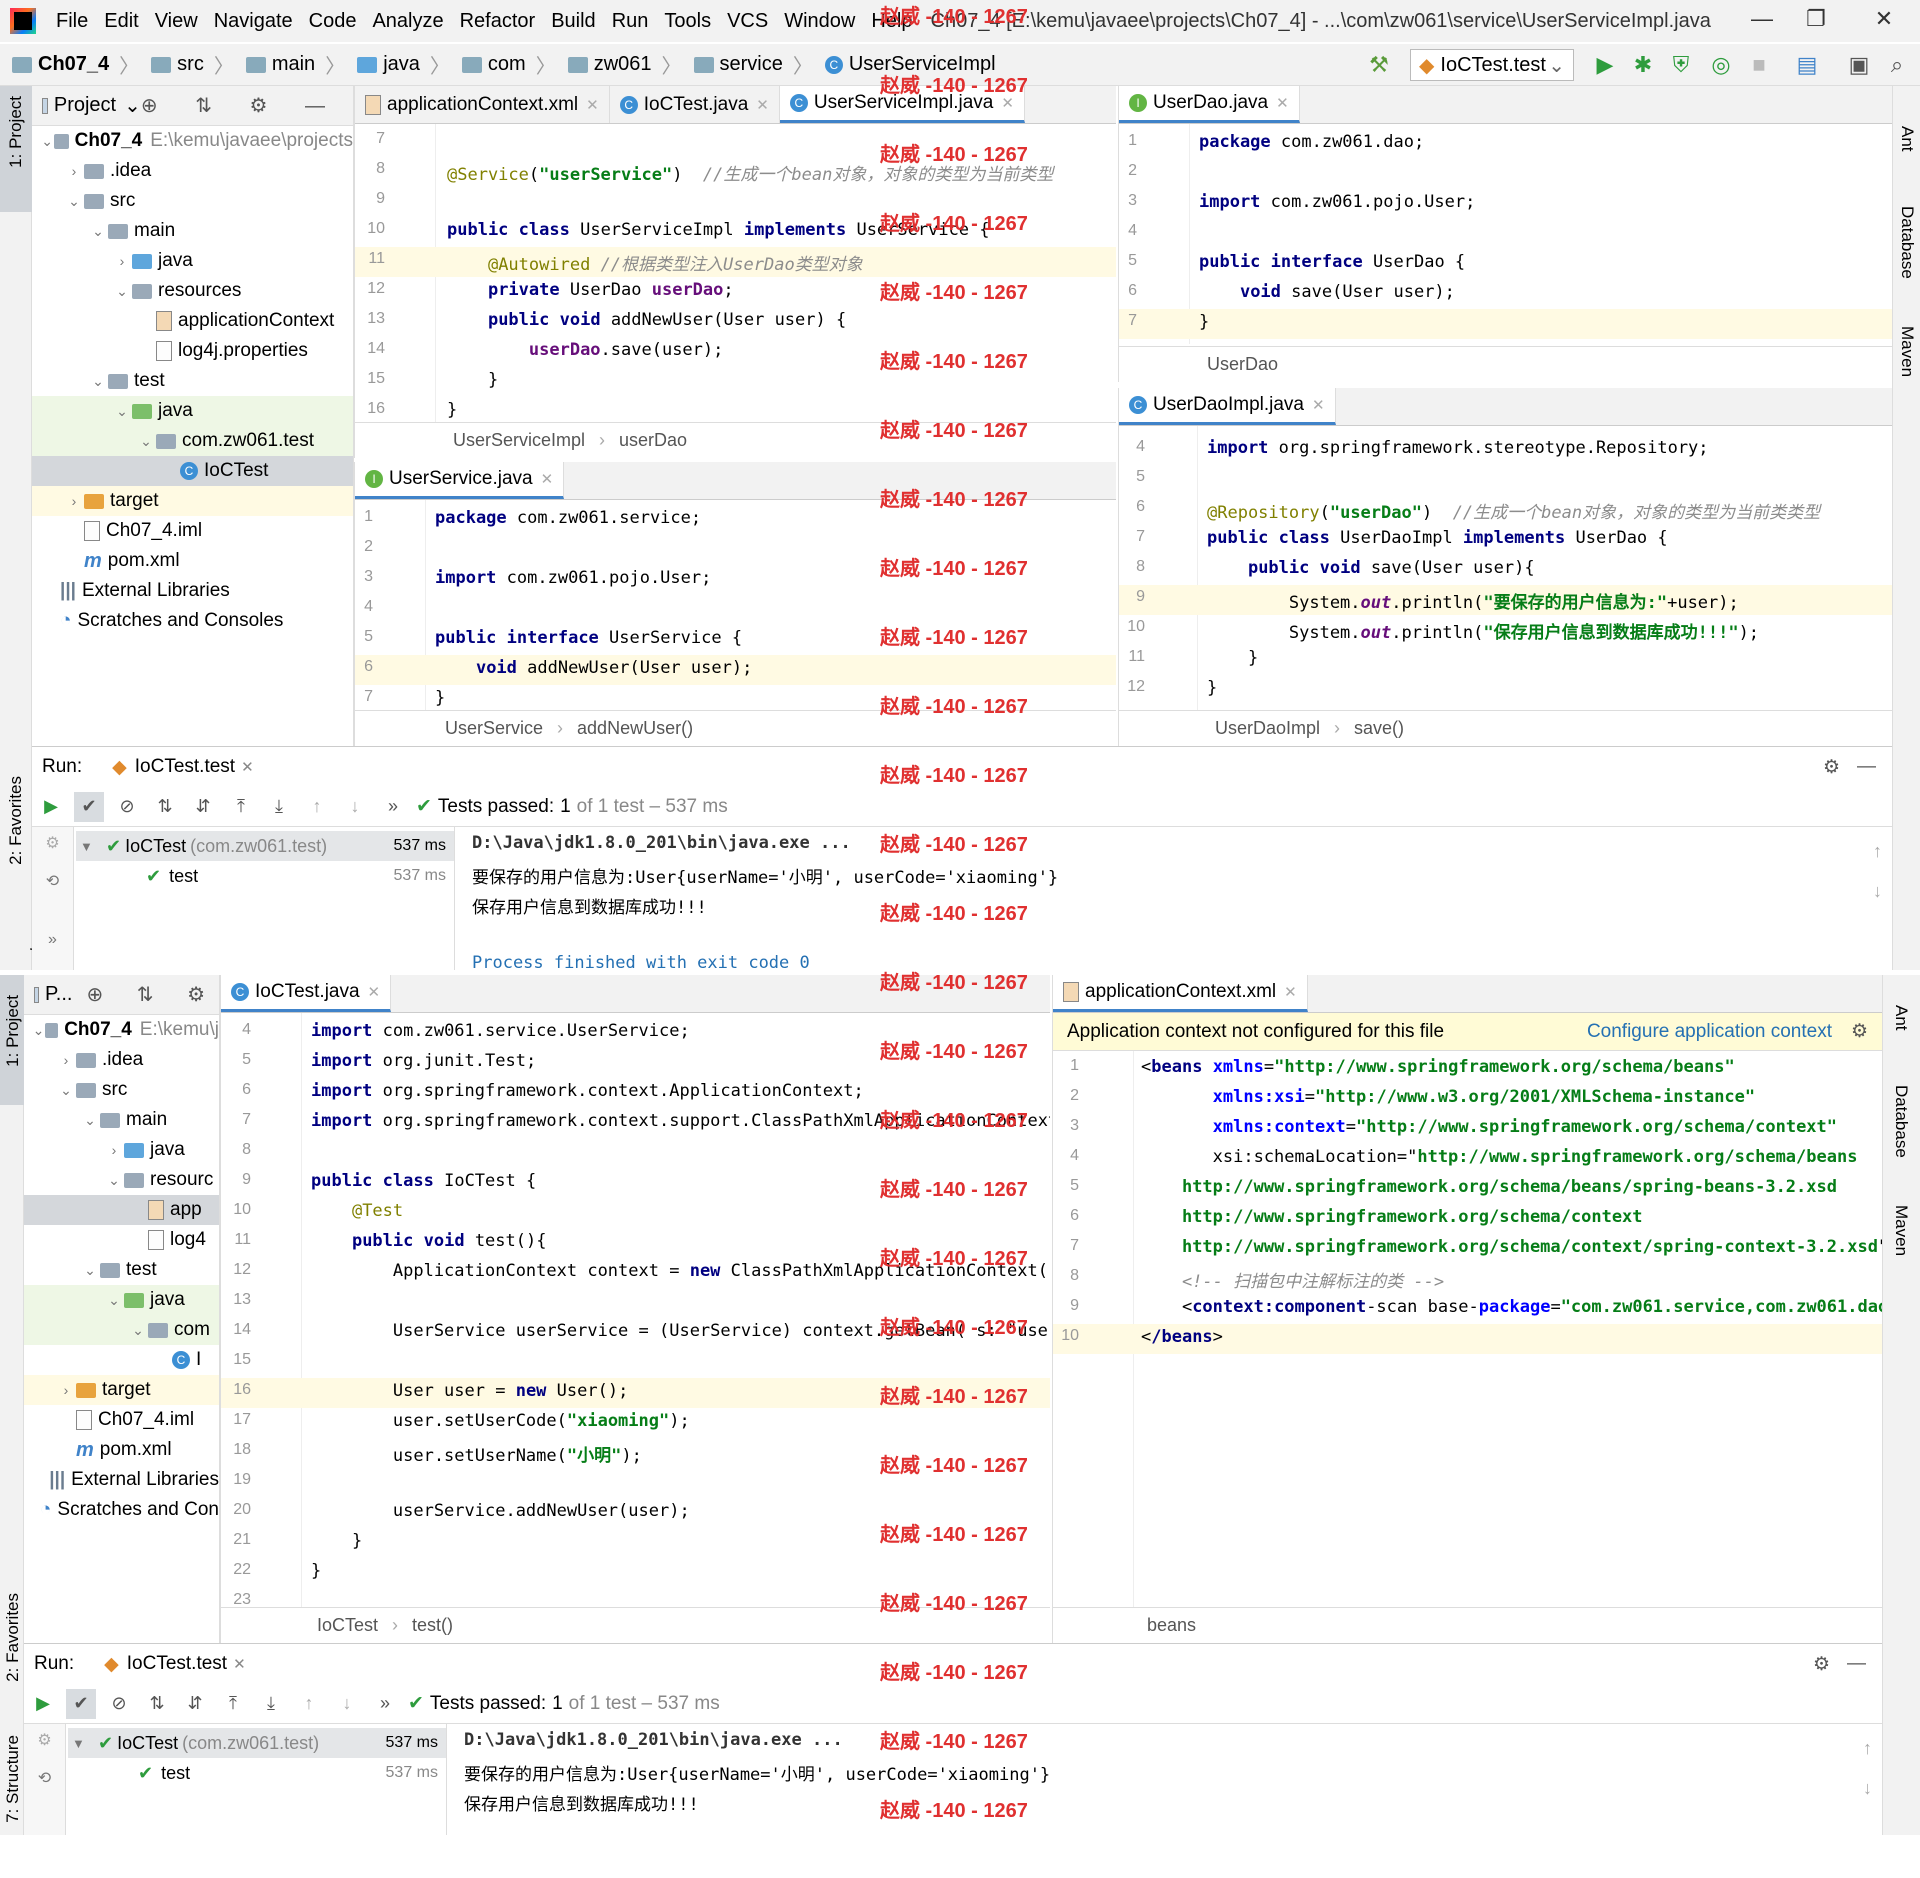  Describe the element at coordinates (655, 262) in the screenshot. I see `code-line: @Autowired //根据类型注入UserDao类型对象` at that location.